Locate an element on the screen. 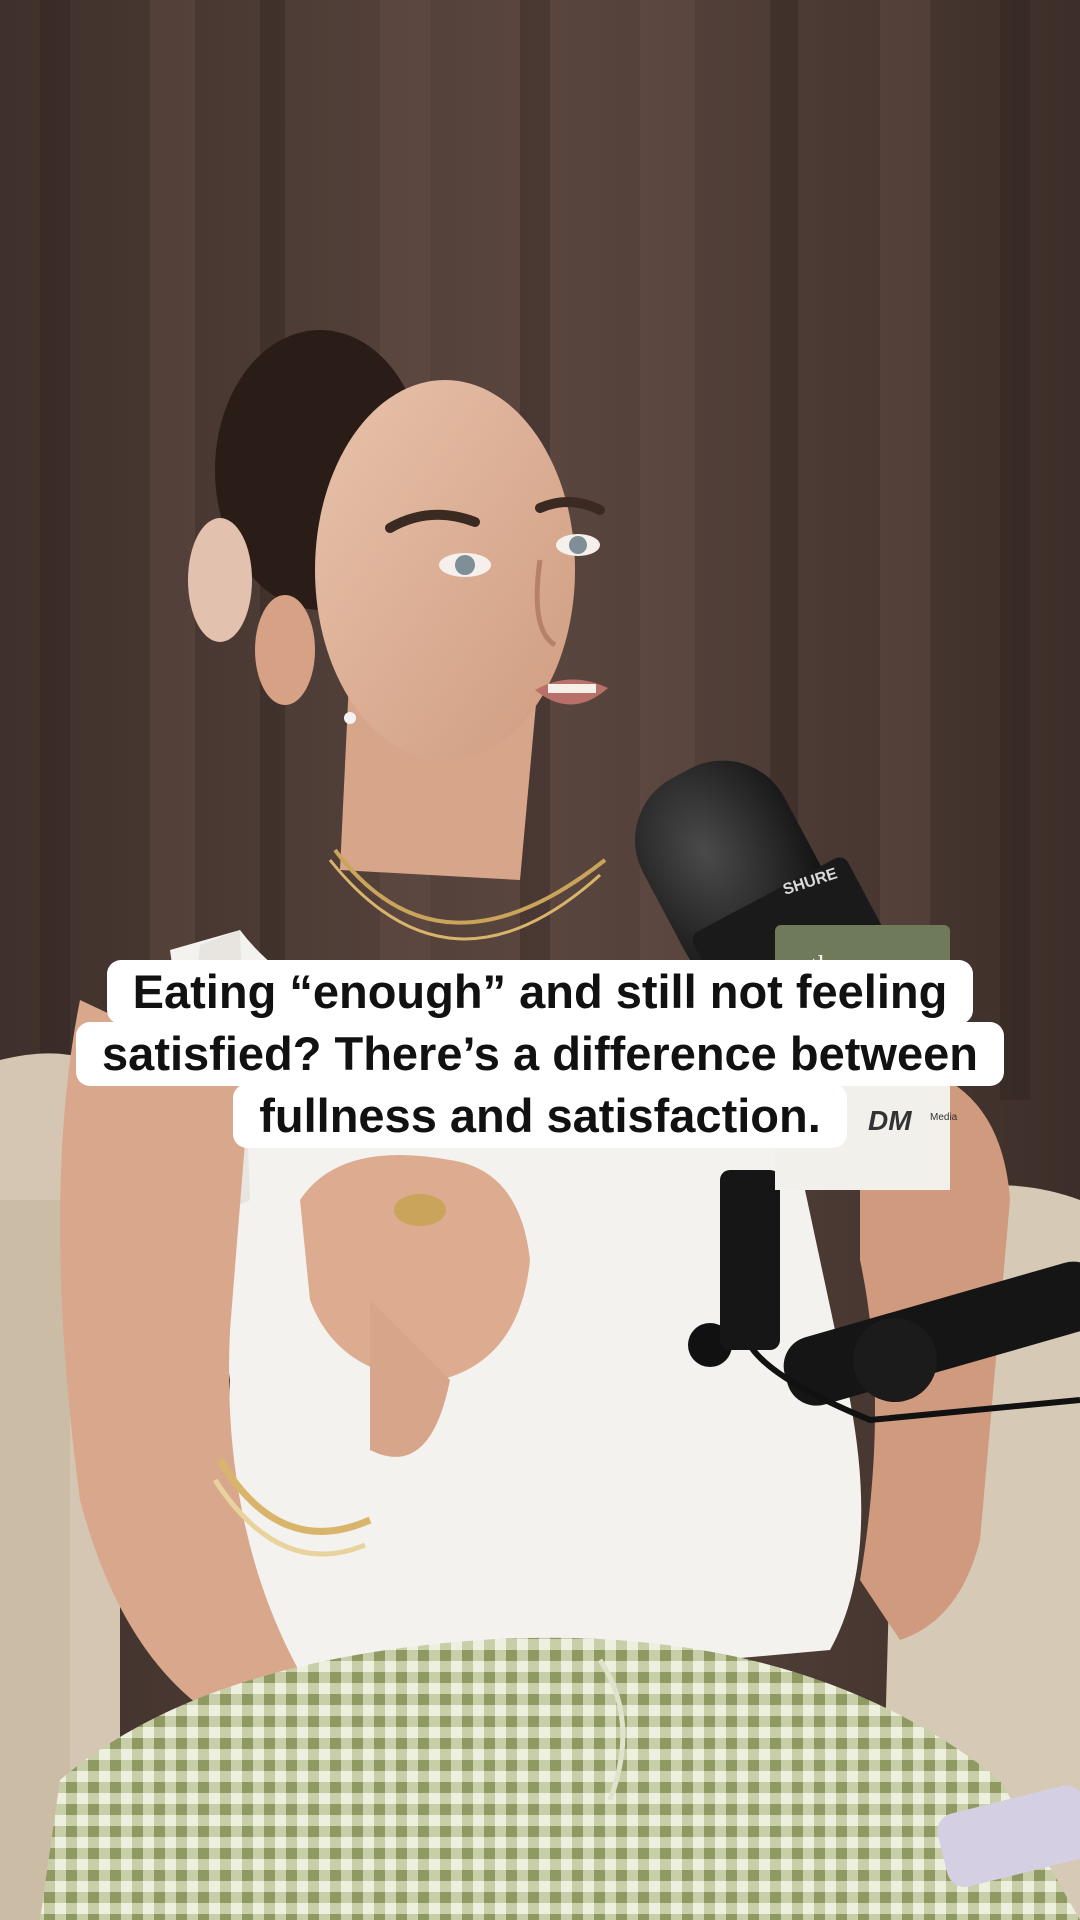 The width and height of the screenshot is (1080, 1920). caption-line-2: satisfied? There’s a difference between is located at coordinates (540, 1054).